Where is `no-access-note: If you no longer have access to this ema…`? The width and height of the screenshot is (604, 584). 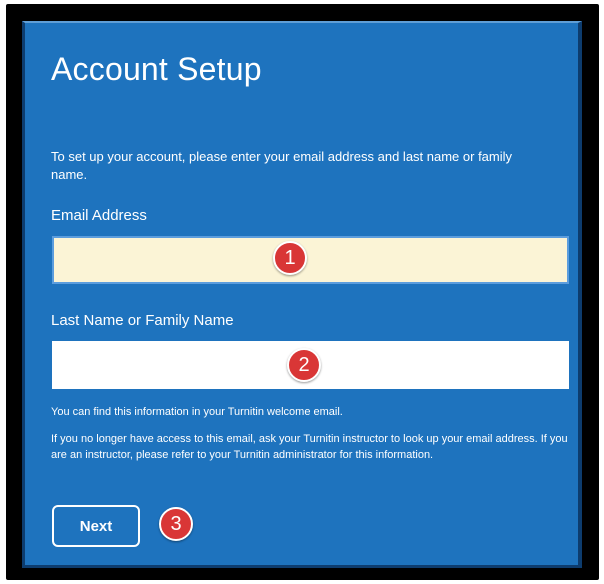 no-access-note: If you no longer have access to this ema… is located at coordinates (309, 447).